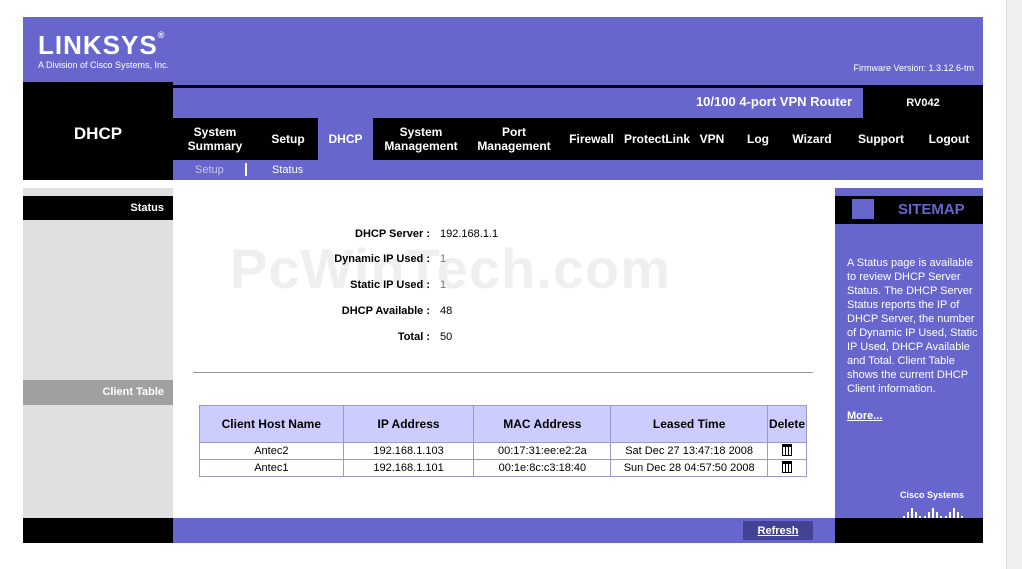  I want to click on nav-system-management: System Management, so click(421, 139).